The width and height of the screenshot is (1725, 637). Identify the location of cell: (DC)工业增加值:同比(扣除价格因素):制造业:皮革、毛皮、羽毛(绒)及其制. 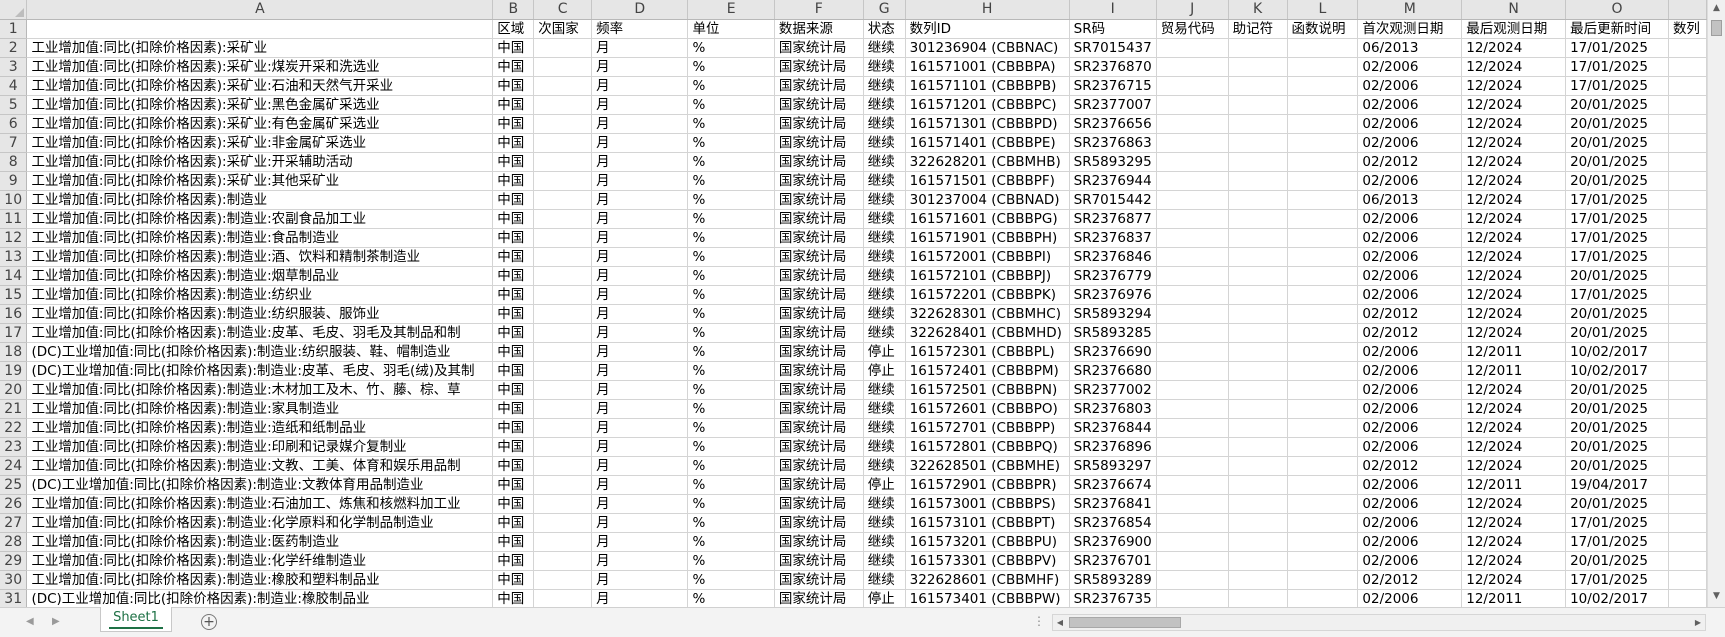
(260, 371).